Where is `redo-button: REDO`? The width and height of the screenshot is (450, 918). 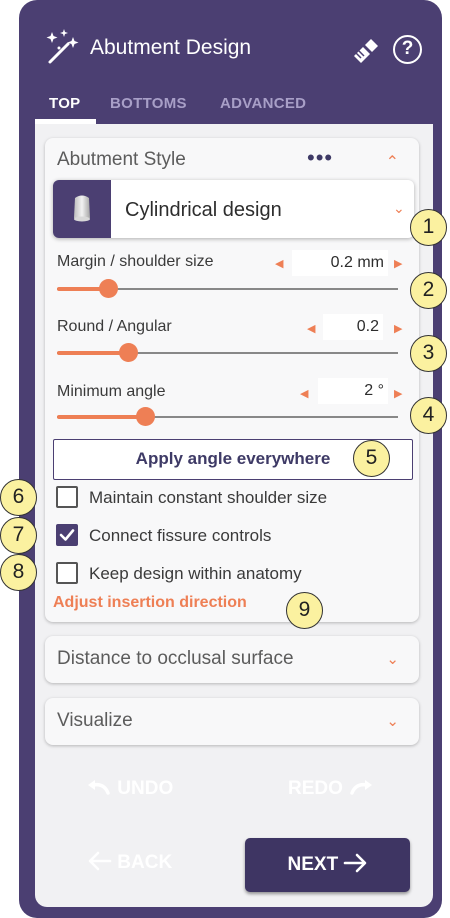
redo-button: REDO is located at coordinates (331, 789).